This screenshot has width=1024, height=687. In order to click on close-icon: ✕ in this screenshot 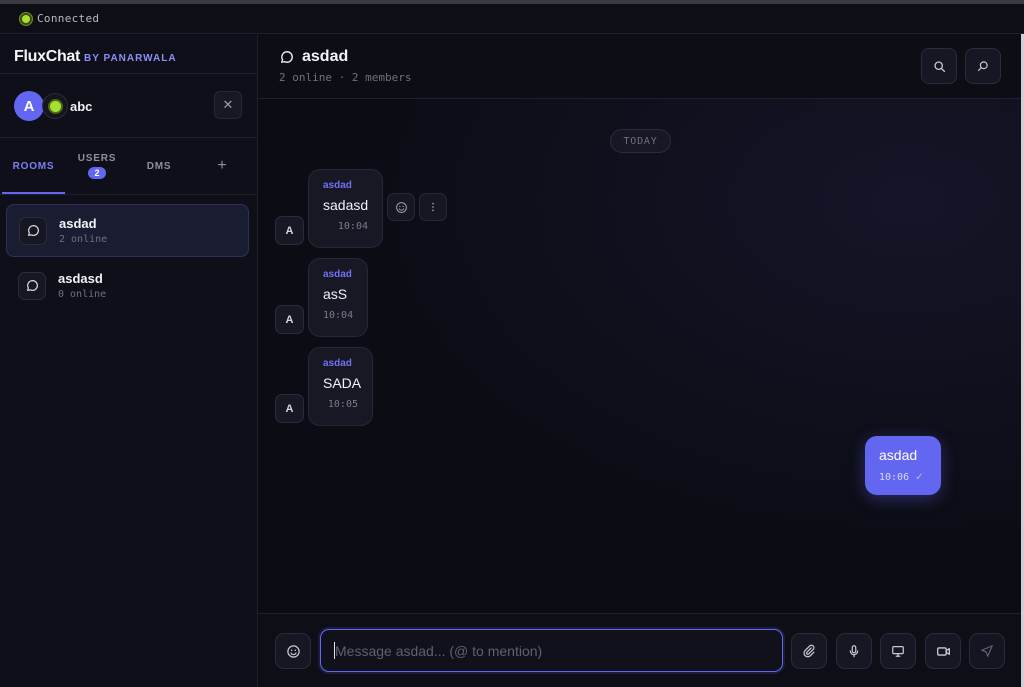, I will do `click(228, 104)`.